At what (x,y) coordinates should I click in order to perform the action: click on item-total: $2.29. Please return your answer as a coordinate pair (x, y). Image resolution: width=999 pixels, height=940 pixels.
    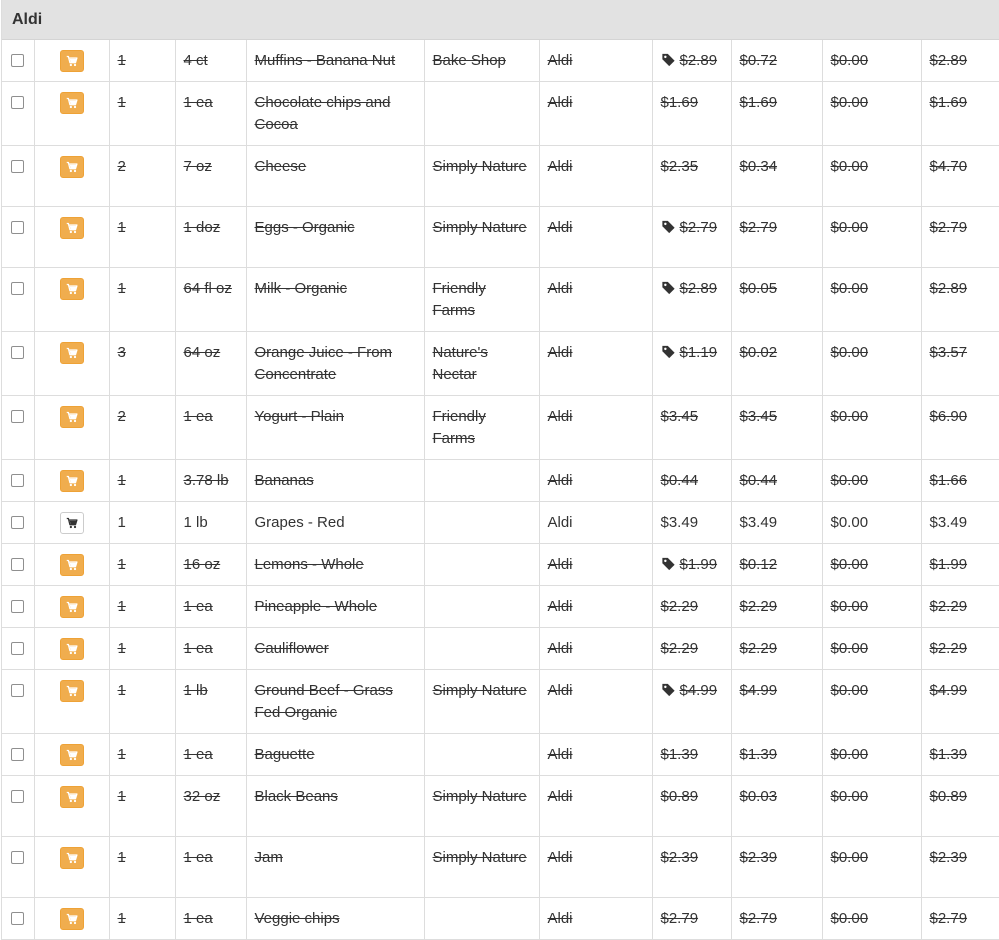
    Looking at the image, I should click on (960, 648).